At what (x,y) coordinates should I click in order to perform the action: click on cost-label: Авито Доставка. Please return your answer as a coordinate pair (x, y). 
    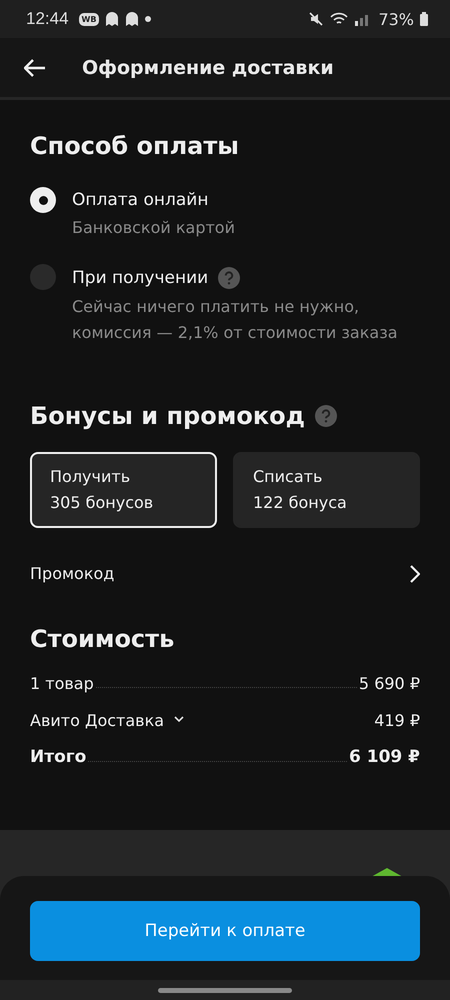
    Looking at the image, I should click on (97, 720).